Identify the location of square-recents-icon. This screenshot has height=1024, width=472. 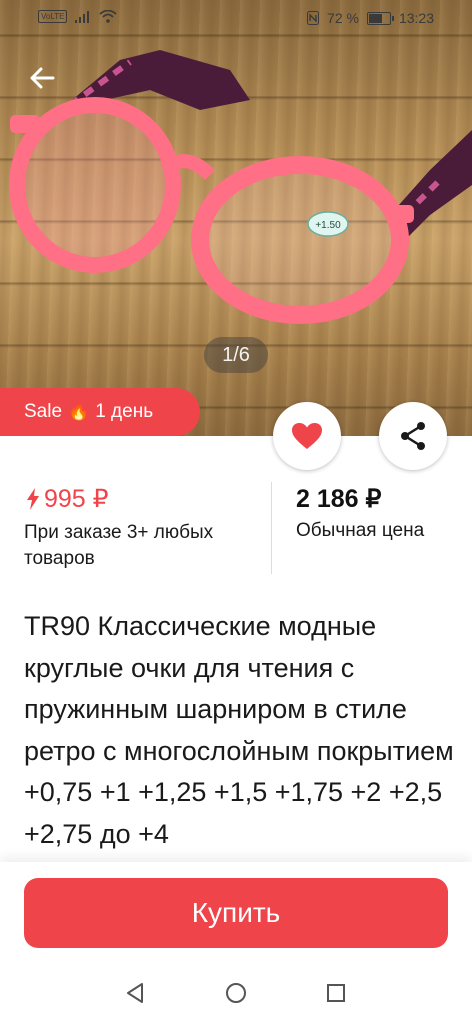
(336, 993).